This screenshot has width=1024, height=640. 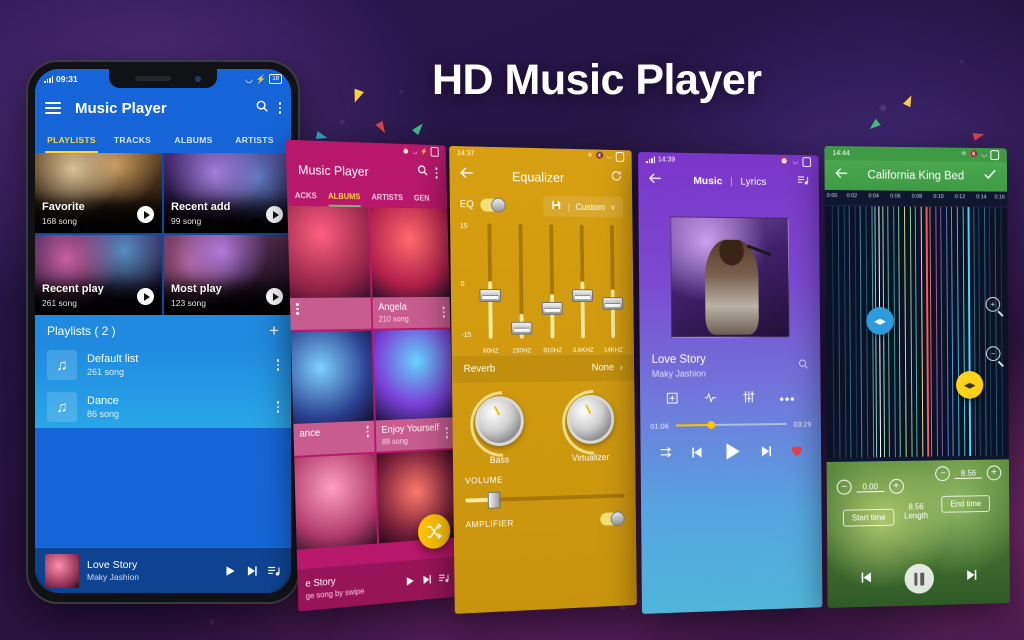 I want to click on start-time-stepper: − 0.00 +, so click(x=870, y=486).